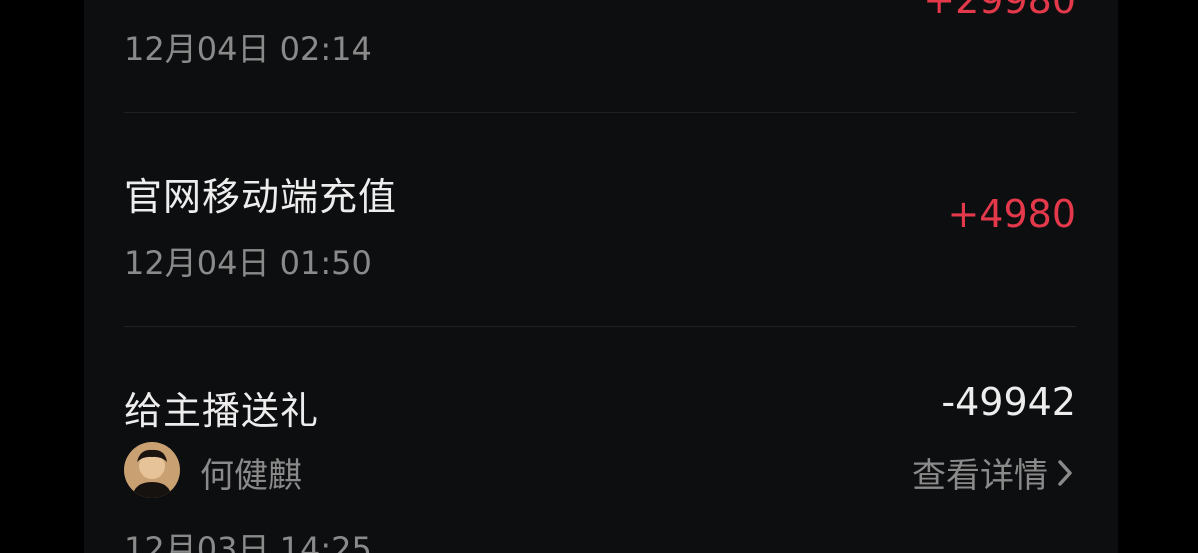 The width and height of the screenshot is (1198, 553). I want to click on transaction-title: 给主播送礼, so click(222, 411).